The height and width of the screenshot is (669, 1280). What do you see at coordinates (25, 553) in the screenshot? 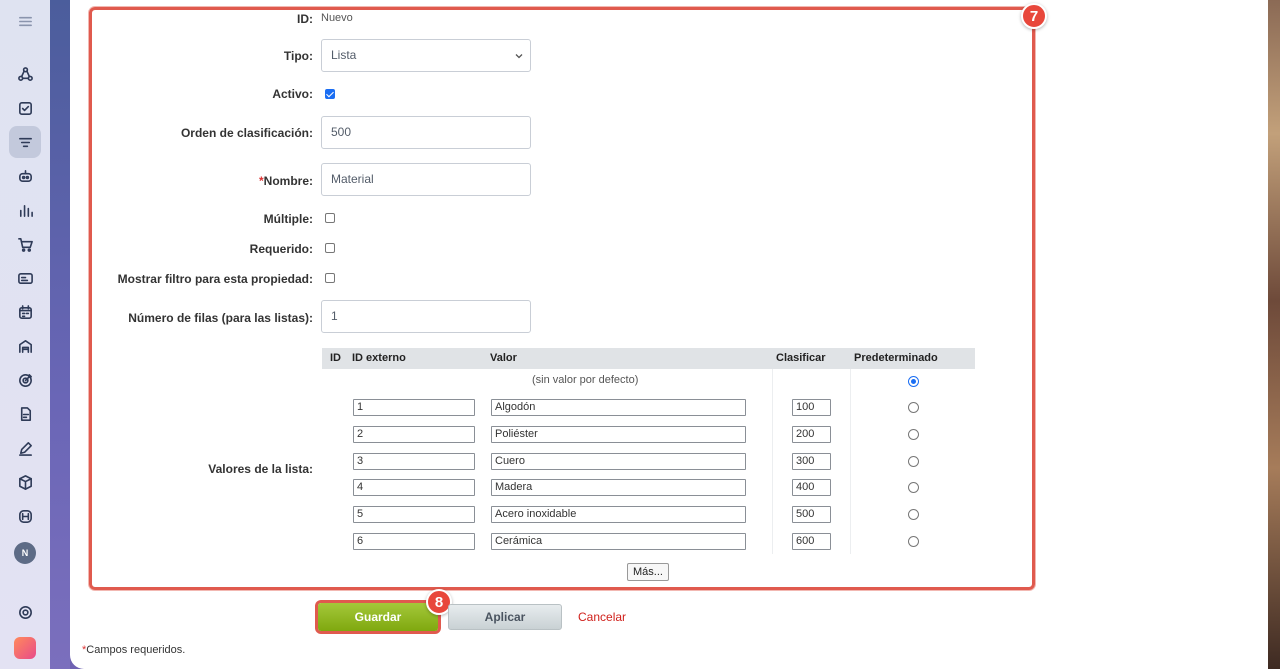
I see `avatar: N` at bounding box center [25, 553].